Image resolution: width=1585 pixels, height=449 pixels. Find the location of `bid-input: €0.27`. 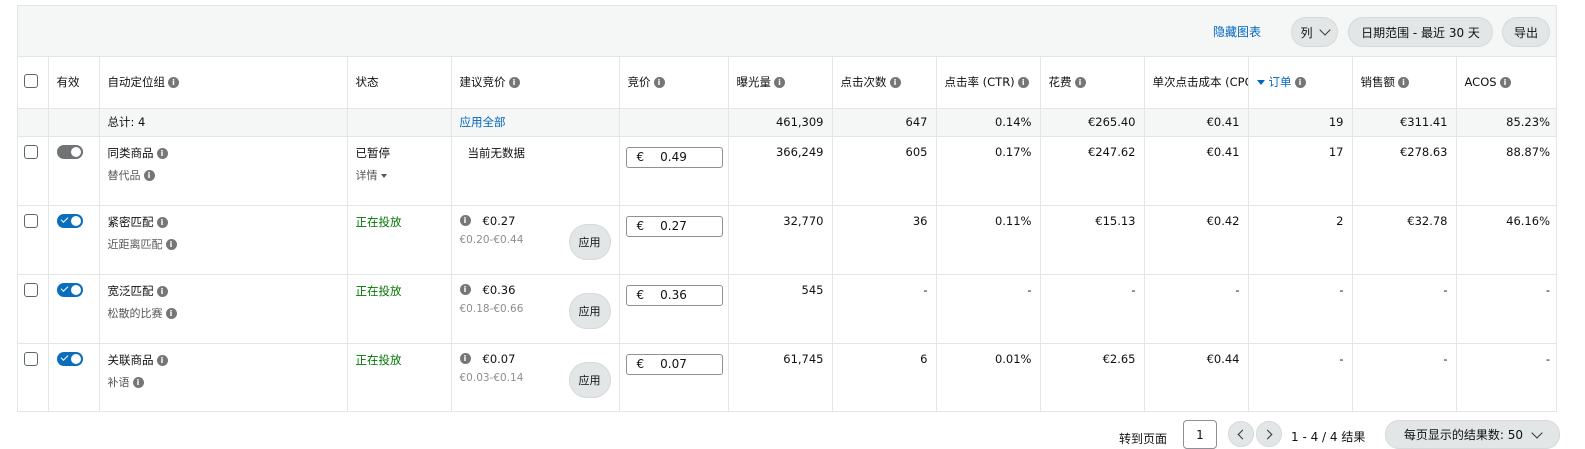

bid-input: €0.27 is located at coordinates (674, 226).